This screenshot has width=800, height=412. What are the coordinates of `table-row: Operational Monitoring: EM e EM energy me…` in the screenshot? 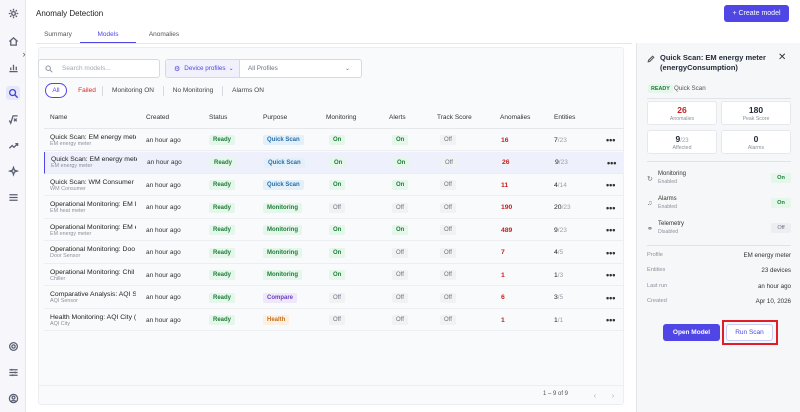 It's located at (334, 230).